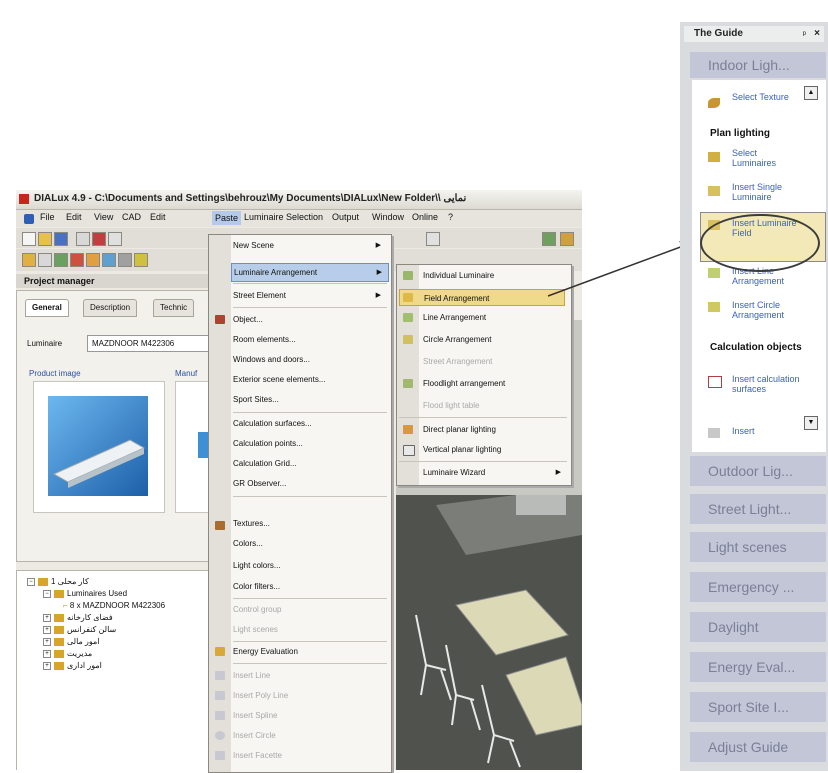 Image resolution: width=828 pixels, height=773 pixels. I want to click on menu-paste: Paste, so click(227, 218).